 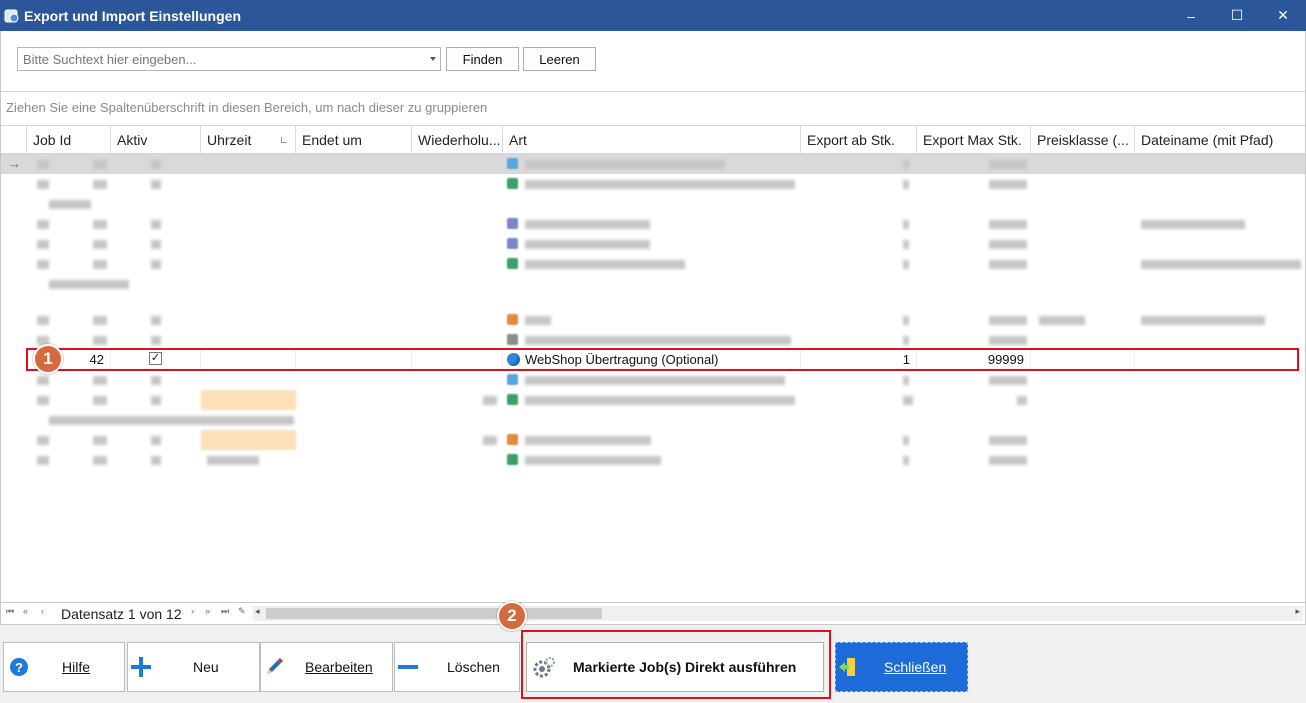 What do you see at coordinates (14, 140) in the screenshot?
I see `header-indicator` at bounding box center [14, 140].